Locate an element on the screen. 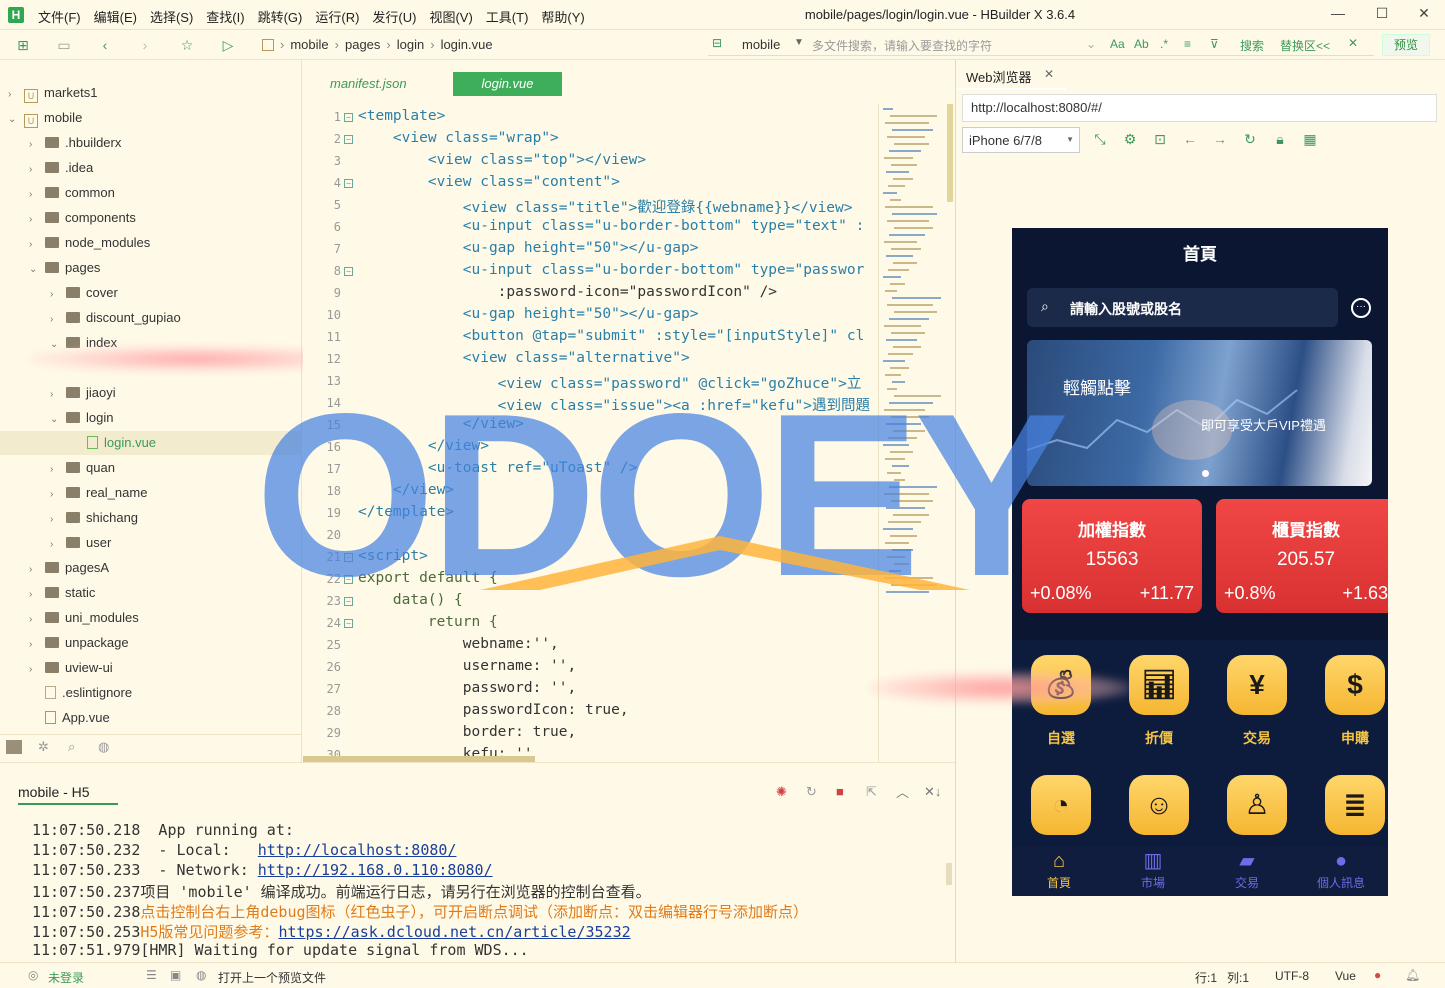 The height and width of the screenshot is (988, 1445). line-number: 28 is located at coordinates (322, 711).